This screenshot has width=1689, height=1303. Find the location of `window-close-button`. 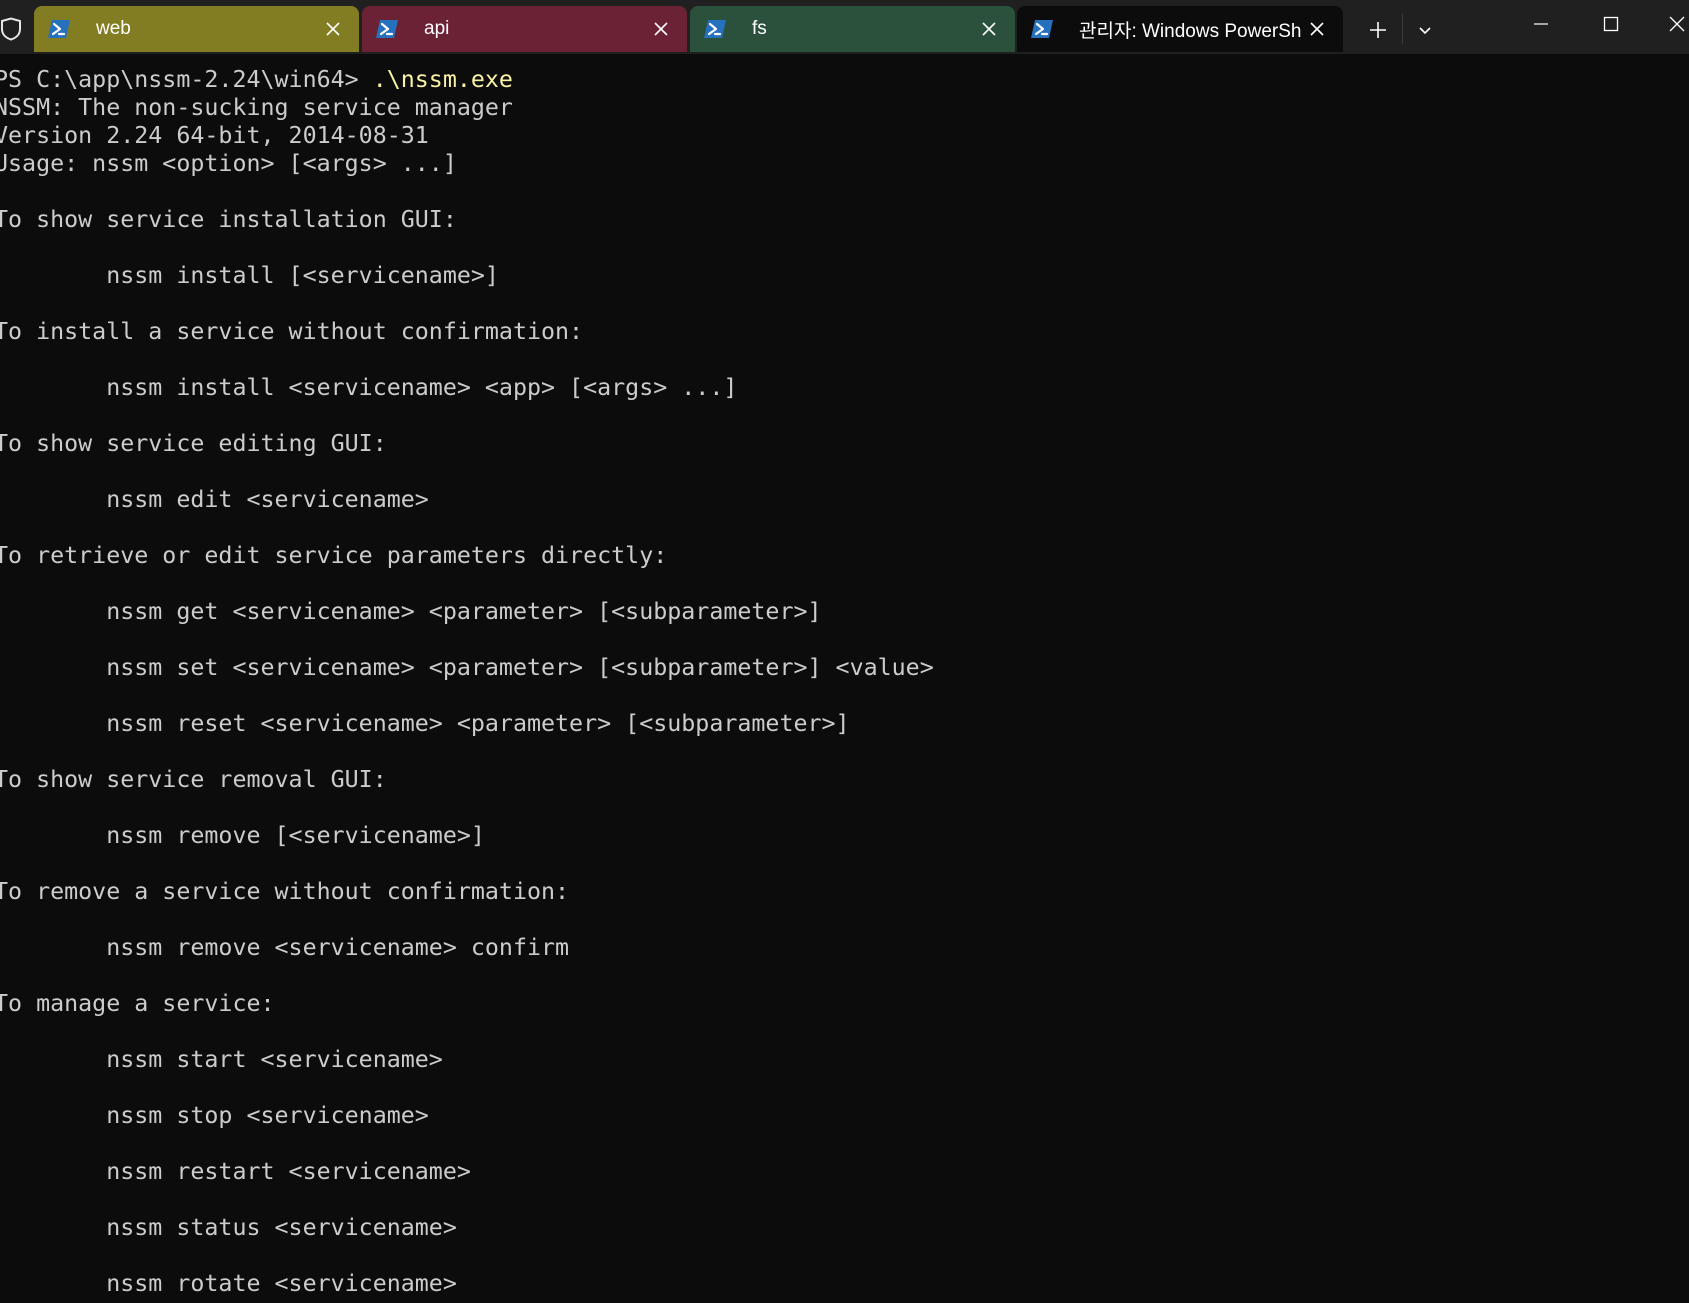

window-close-button is located at coordinates (1667, 24).